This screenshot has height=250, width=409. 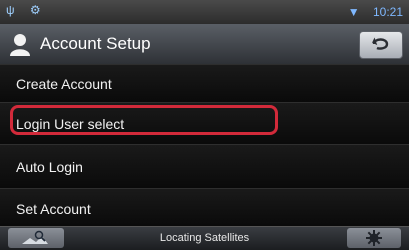 I want to click on user-icon, so click(x=20, y=44).